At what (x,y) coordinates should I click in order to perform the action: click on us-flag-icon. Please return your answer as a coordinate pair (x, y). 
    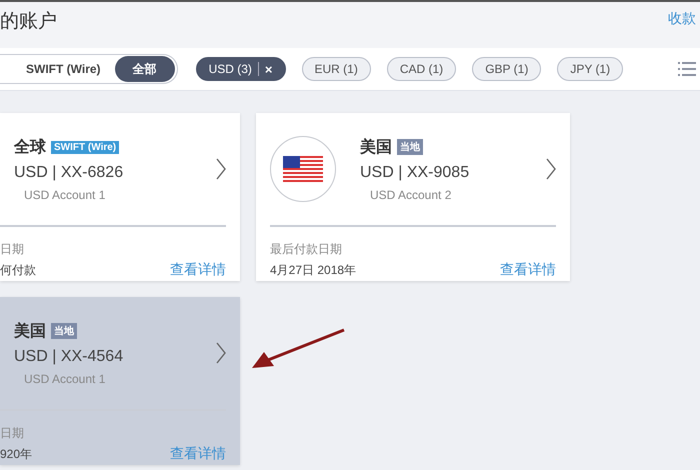
    Looking at the image, I should click on (303, 169).